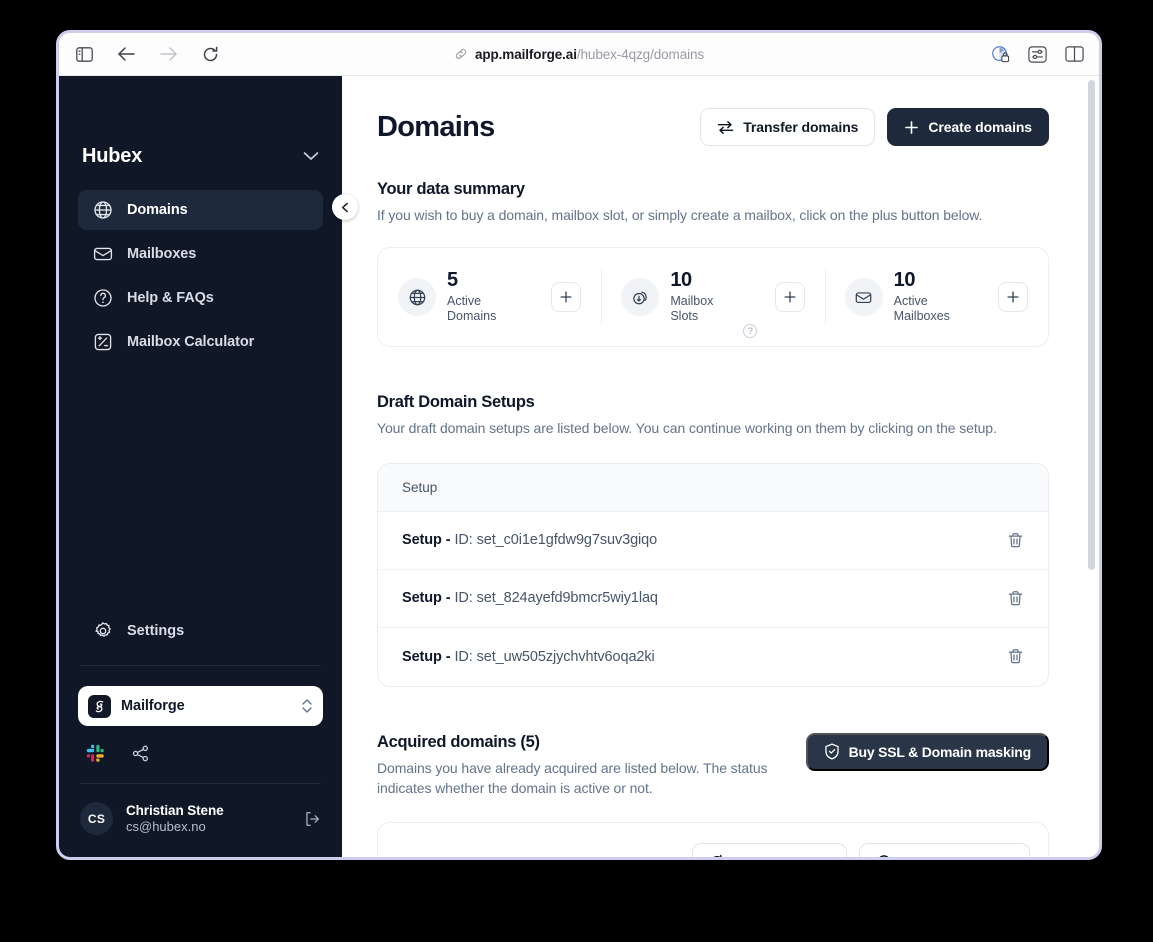 Image resolution: width=1153 pixels, height=942 pixels. I want to click on stat-active-domains: 5 Active Domains, so click(489, 297).